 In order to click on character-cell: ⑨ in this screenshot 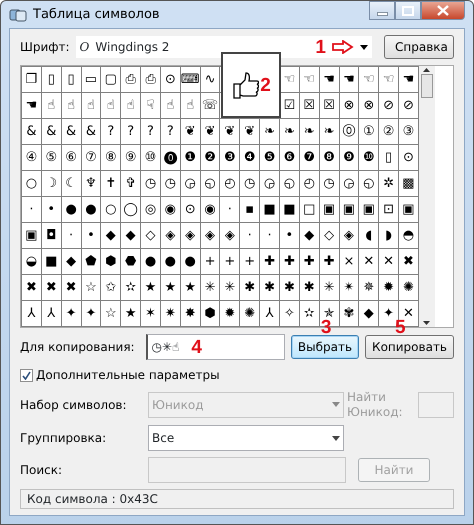, I will do `click(131, 158)`.